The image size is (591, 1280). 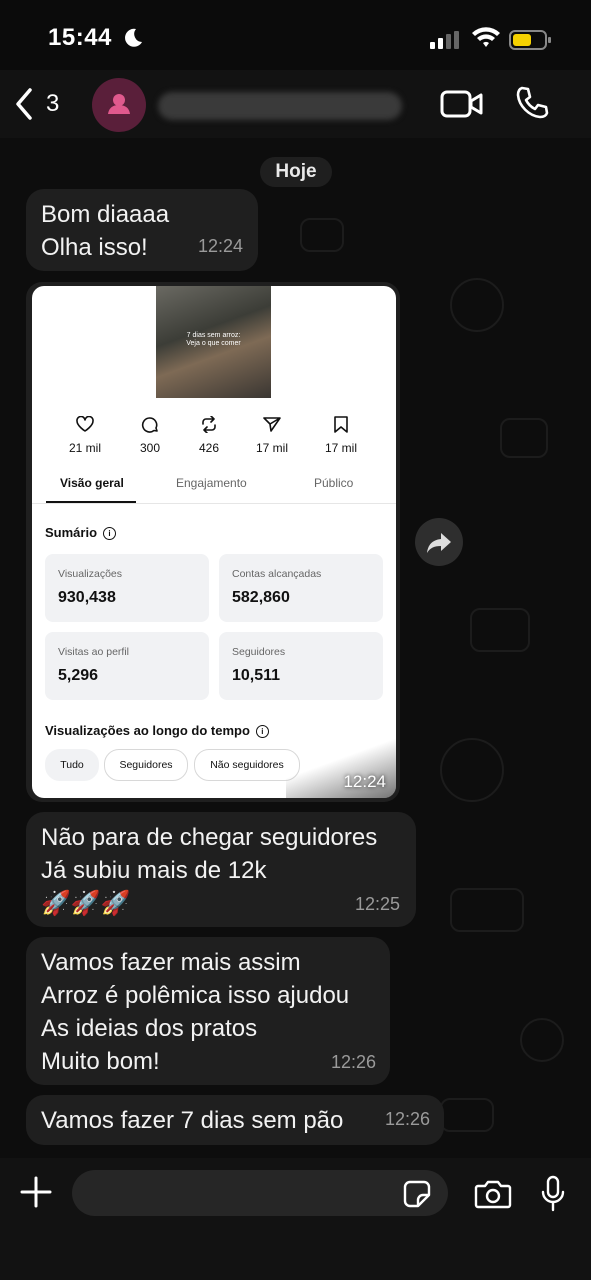 What do you see at coordinates (52, 104) in the screenshot?
I see `unread-count: 3` at bounding box center [52, 104].